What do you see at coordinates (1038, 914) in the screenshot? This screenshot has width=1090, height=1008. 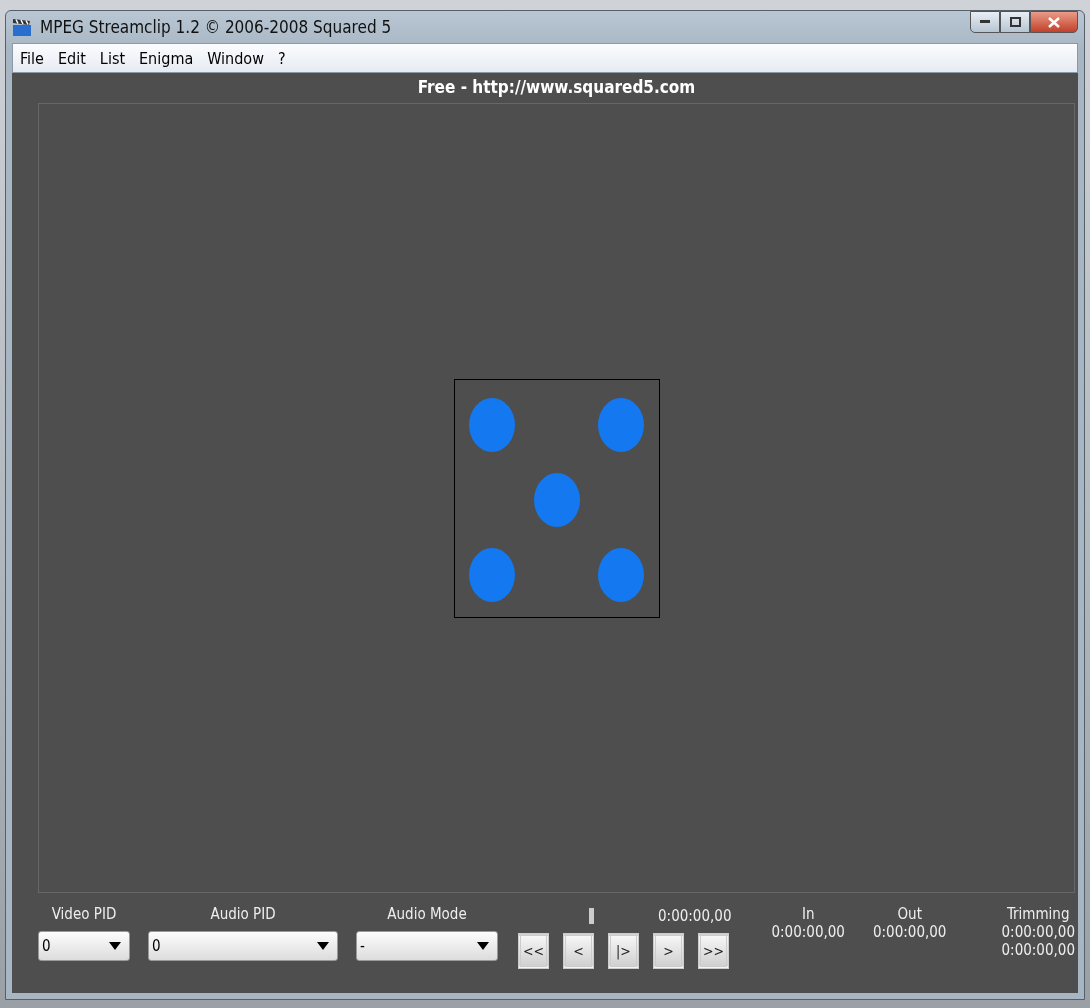 I see `trimming-label: Trimming` at bounding box center [1038, 914].